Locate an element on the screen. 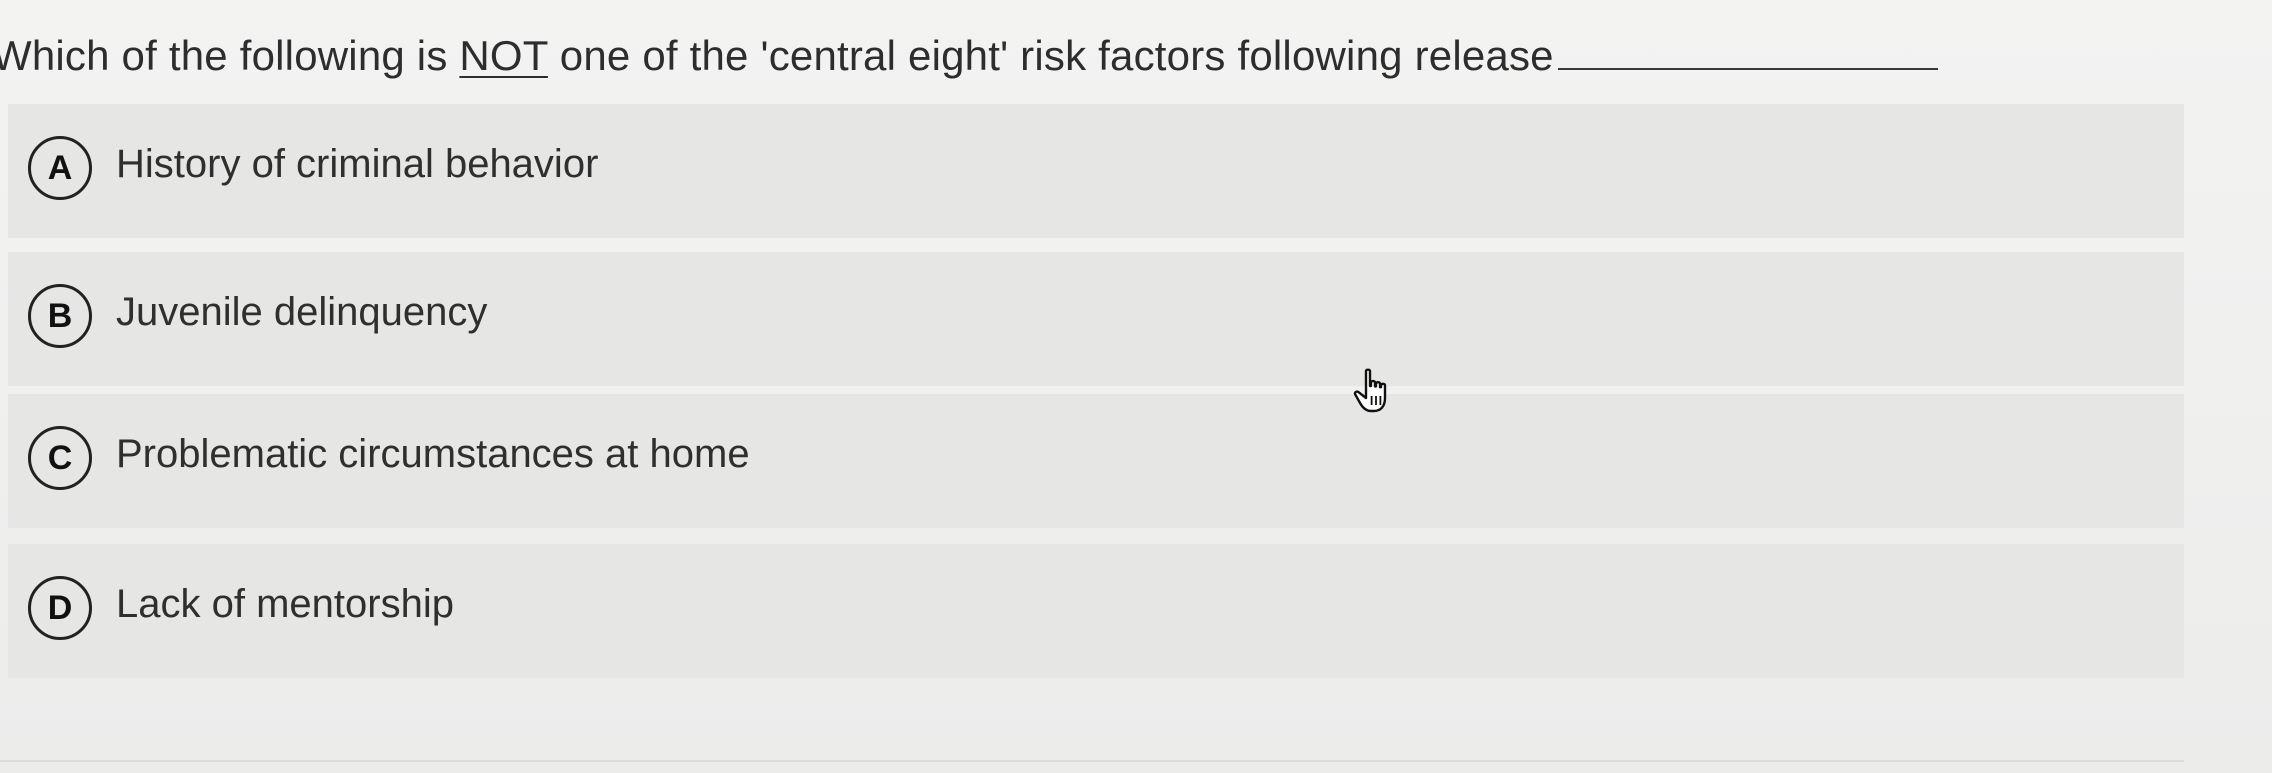 The height and width of the screenshot is (773, 2272). option-c-label: Problematic circumstances at home is located at coordinates (433, 453).